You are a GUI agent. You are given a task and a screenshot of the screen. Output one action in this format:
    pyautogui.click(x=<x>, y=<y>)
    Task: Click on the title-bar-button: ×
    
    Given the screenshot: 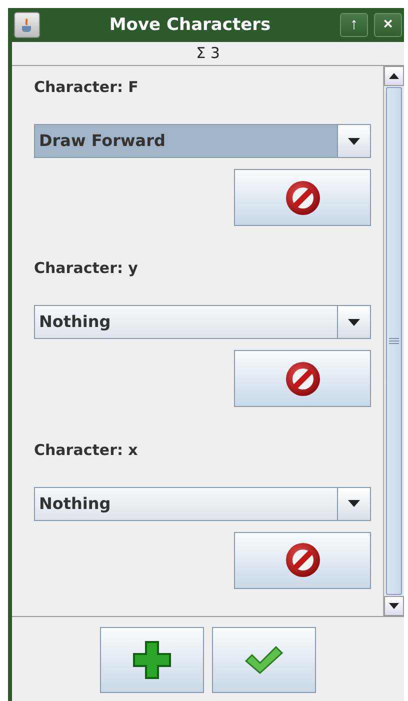 What is the action you would take?
    pyautogui.click(x=388, y=25)
    